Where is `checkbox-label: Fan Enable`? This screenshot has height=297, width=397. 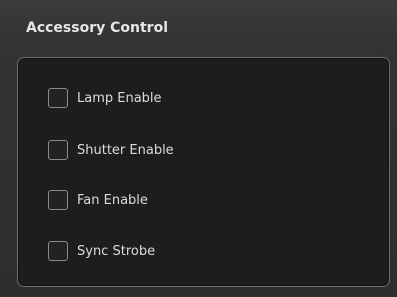 checkbox-label: Fan Enable is located at coordinates (112, 200).